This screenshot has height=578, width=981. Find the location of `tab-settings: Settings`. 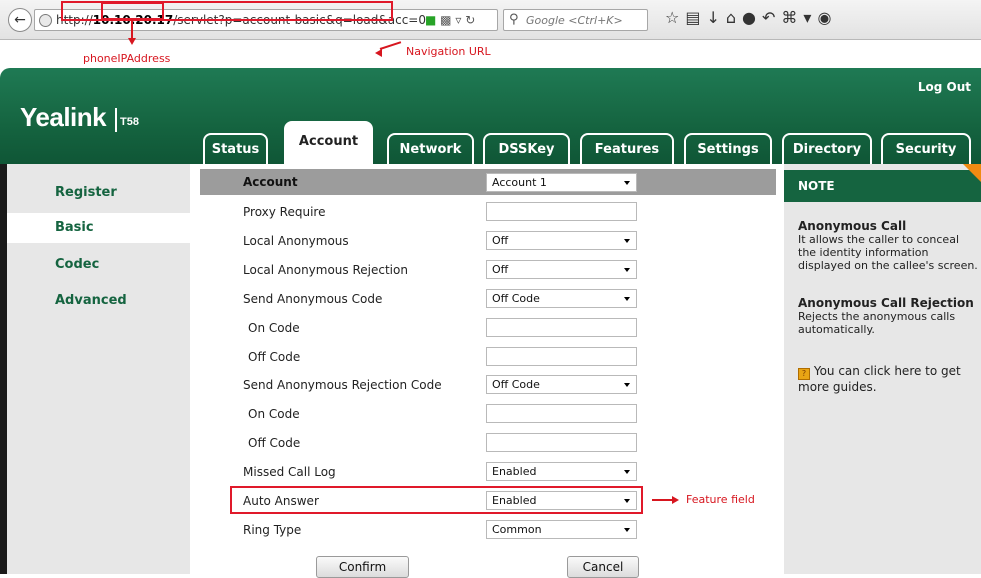

tab-settings: Settings is located at coordinates (728, 148).